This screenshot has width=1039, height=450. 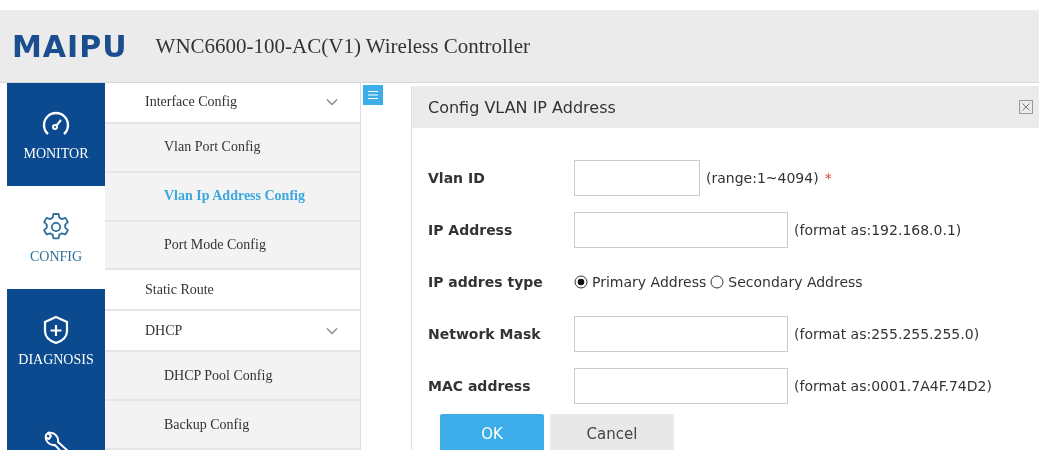 What do you see at coordinates (232, 377) in the screenshot?
I see `menu-item: DHCP Pool Config` at bounding box center [232, 377].